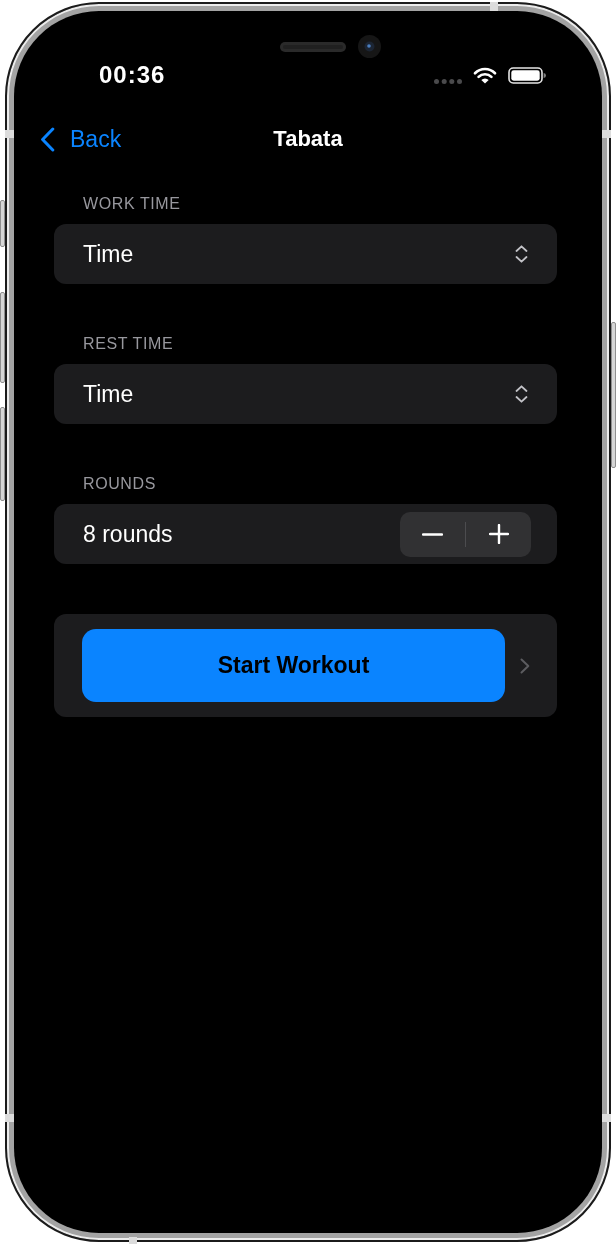  What do you see at coordinates (81, 139) in the screenshot?
I see `back-button: Back` at bounding box center [81, 139].